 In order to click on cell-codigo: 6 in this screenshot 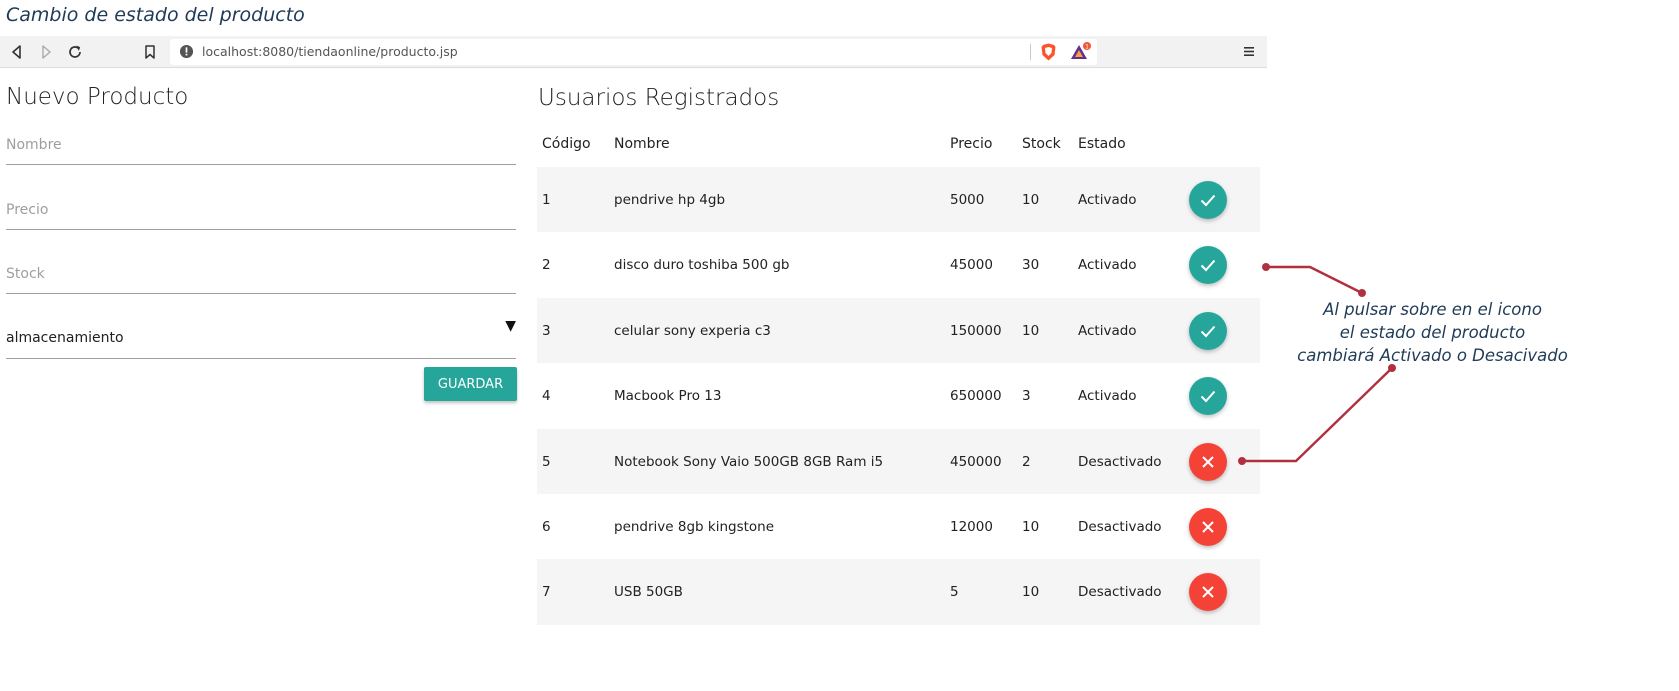, I will do `click(546, 526)`.